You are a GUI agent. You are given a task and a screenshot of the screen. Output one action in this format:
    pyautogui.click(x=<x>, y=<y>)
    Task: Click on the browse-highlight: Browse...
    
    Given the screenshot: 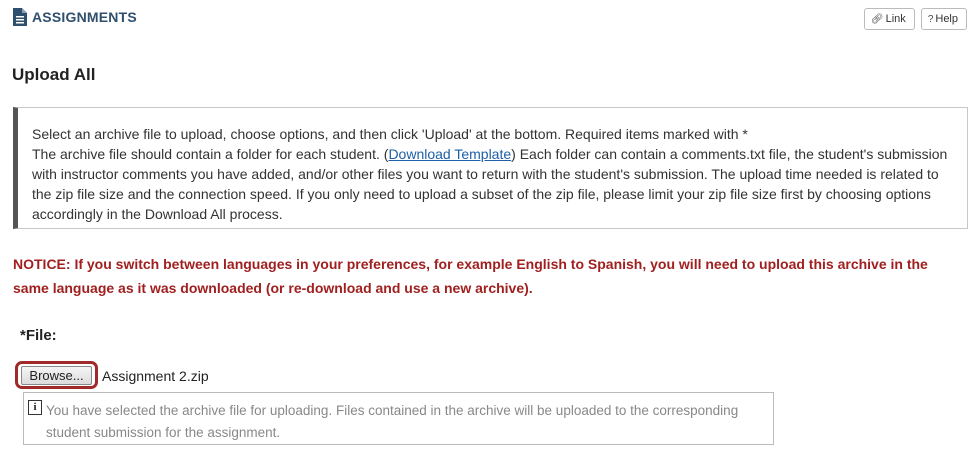 What is the action you would take?
    pyautogui.click(x=56, y=375)
    